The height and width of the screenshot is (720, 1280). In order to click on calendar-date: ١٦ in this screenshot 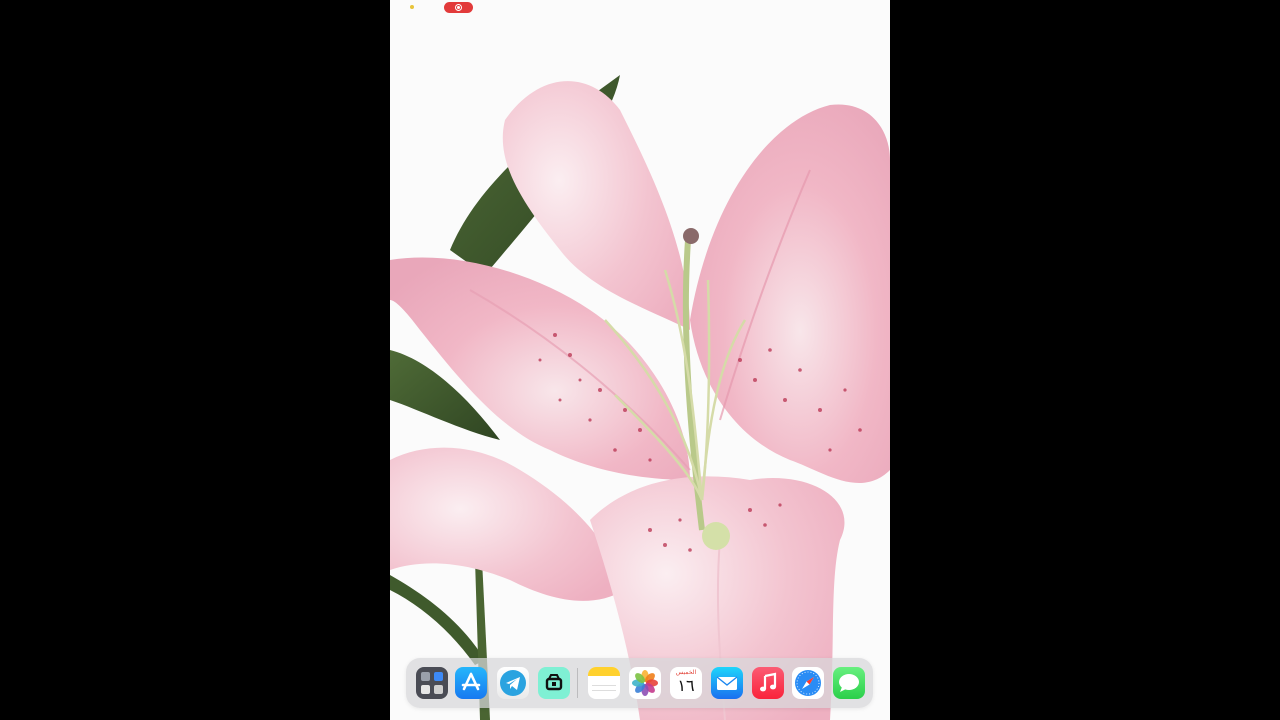, I will do `click(686, 685)`.